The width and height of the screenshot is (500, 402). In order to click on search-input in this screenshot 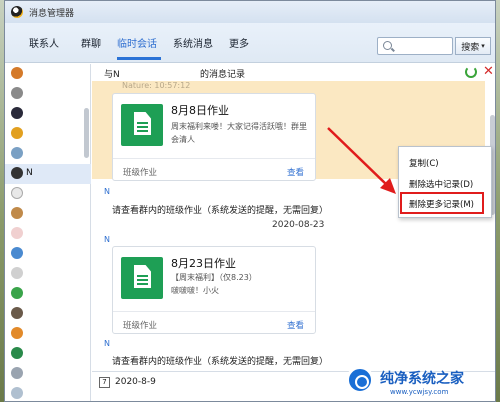, I will do `click(415, 46)`.